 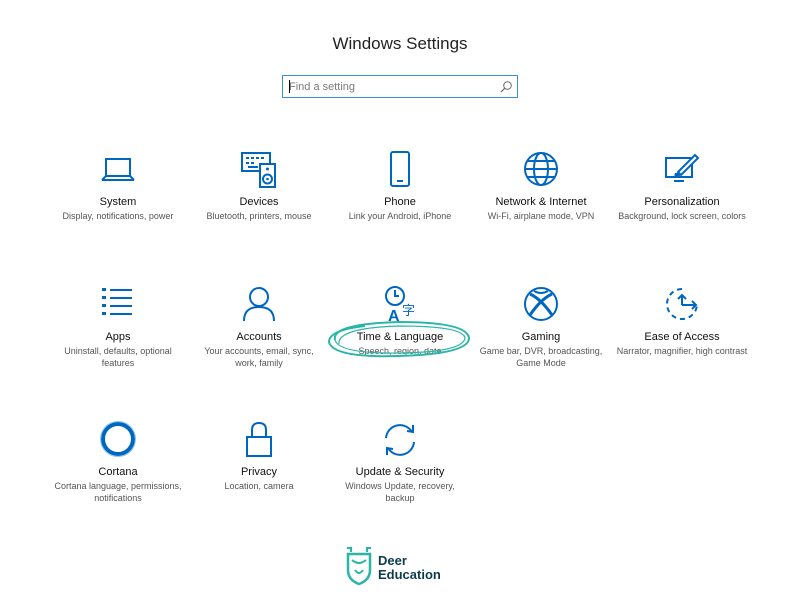 I want to click on tile-description: Uninstall, defaults, optional features, so click(x=118, y=357).